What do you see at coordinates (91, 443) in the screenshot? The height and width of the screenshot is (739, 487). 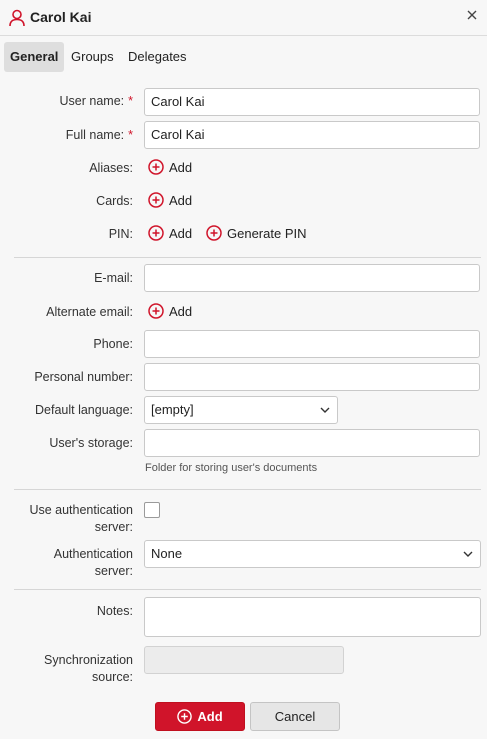 I see `users-storage-label: User's storage:` at bounding box center [91, 443].